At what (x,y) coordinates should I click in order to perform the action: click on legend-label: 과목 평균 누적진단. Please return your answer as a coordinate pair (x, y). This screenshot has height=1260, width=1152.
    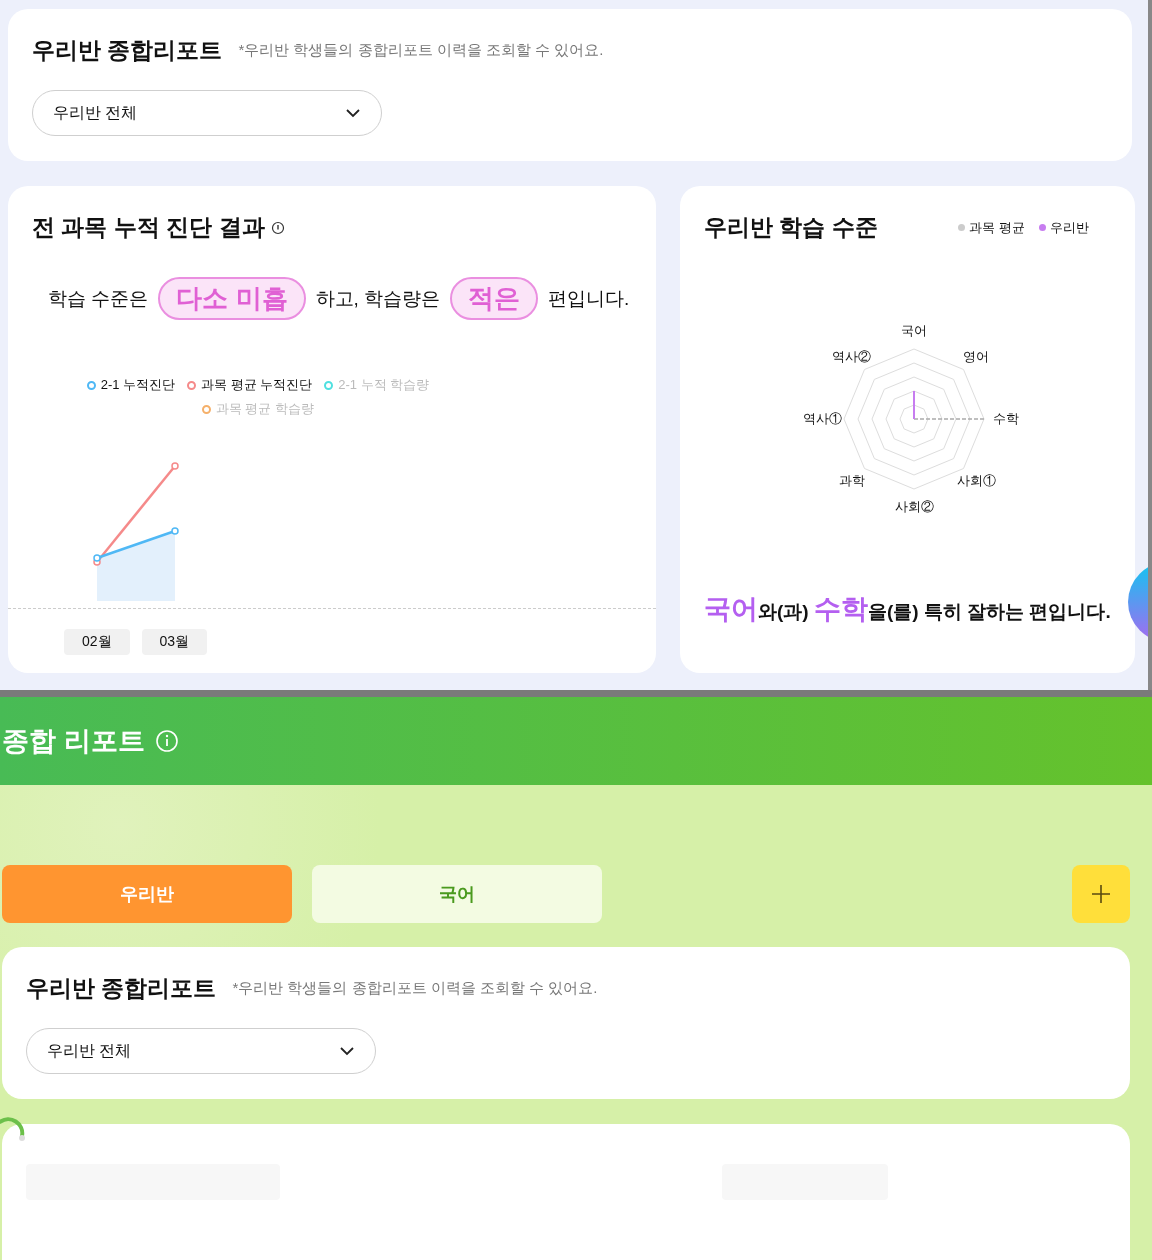
    Looking at the image, I should click on (257, 385).